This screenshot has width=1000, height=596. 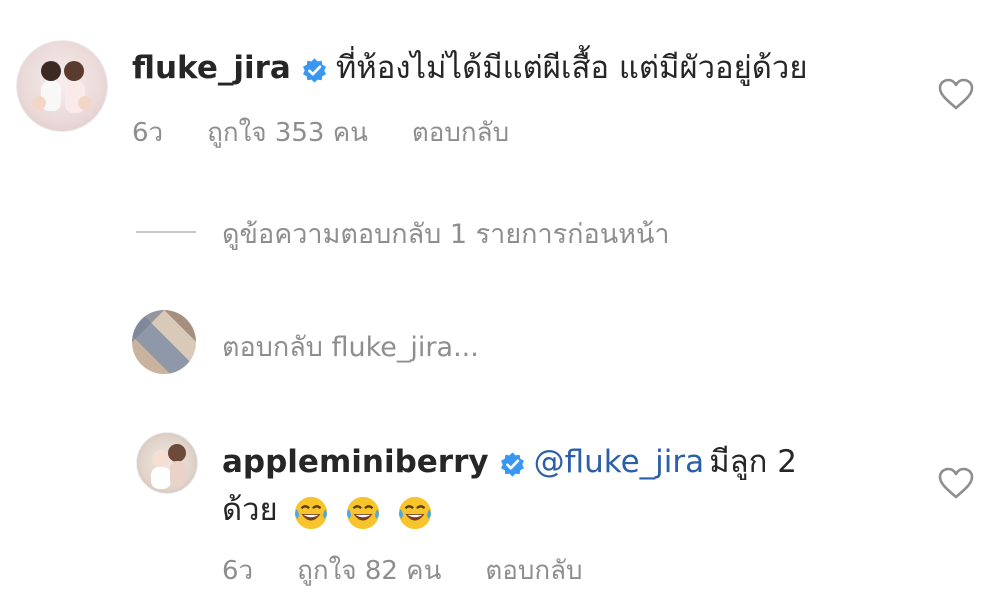 I want to click on view-replies-divider, so click(x=166, y=232).